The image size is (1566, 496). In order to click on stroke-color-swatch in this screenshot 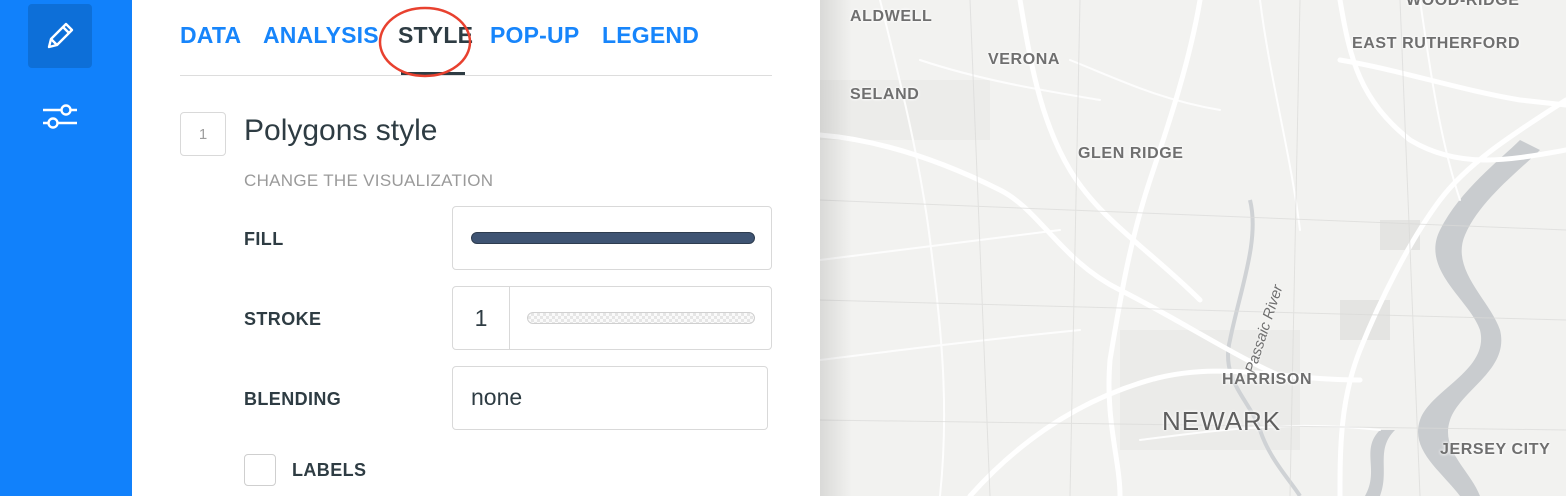, I will do `click(641, 318)`.